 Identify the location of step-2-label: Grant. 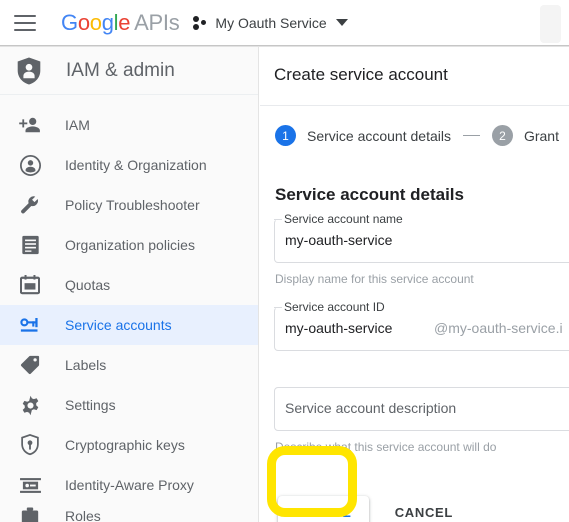
(541, 136).